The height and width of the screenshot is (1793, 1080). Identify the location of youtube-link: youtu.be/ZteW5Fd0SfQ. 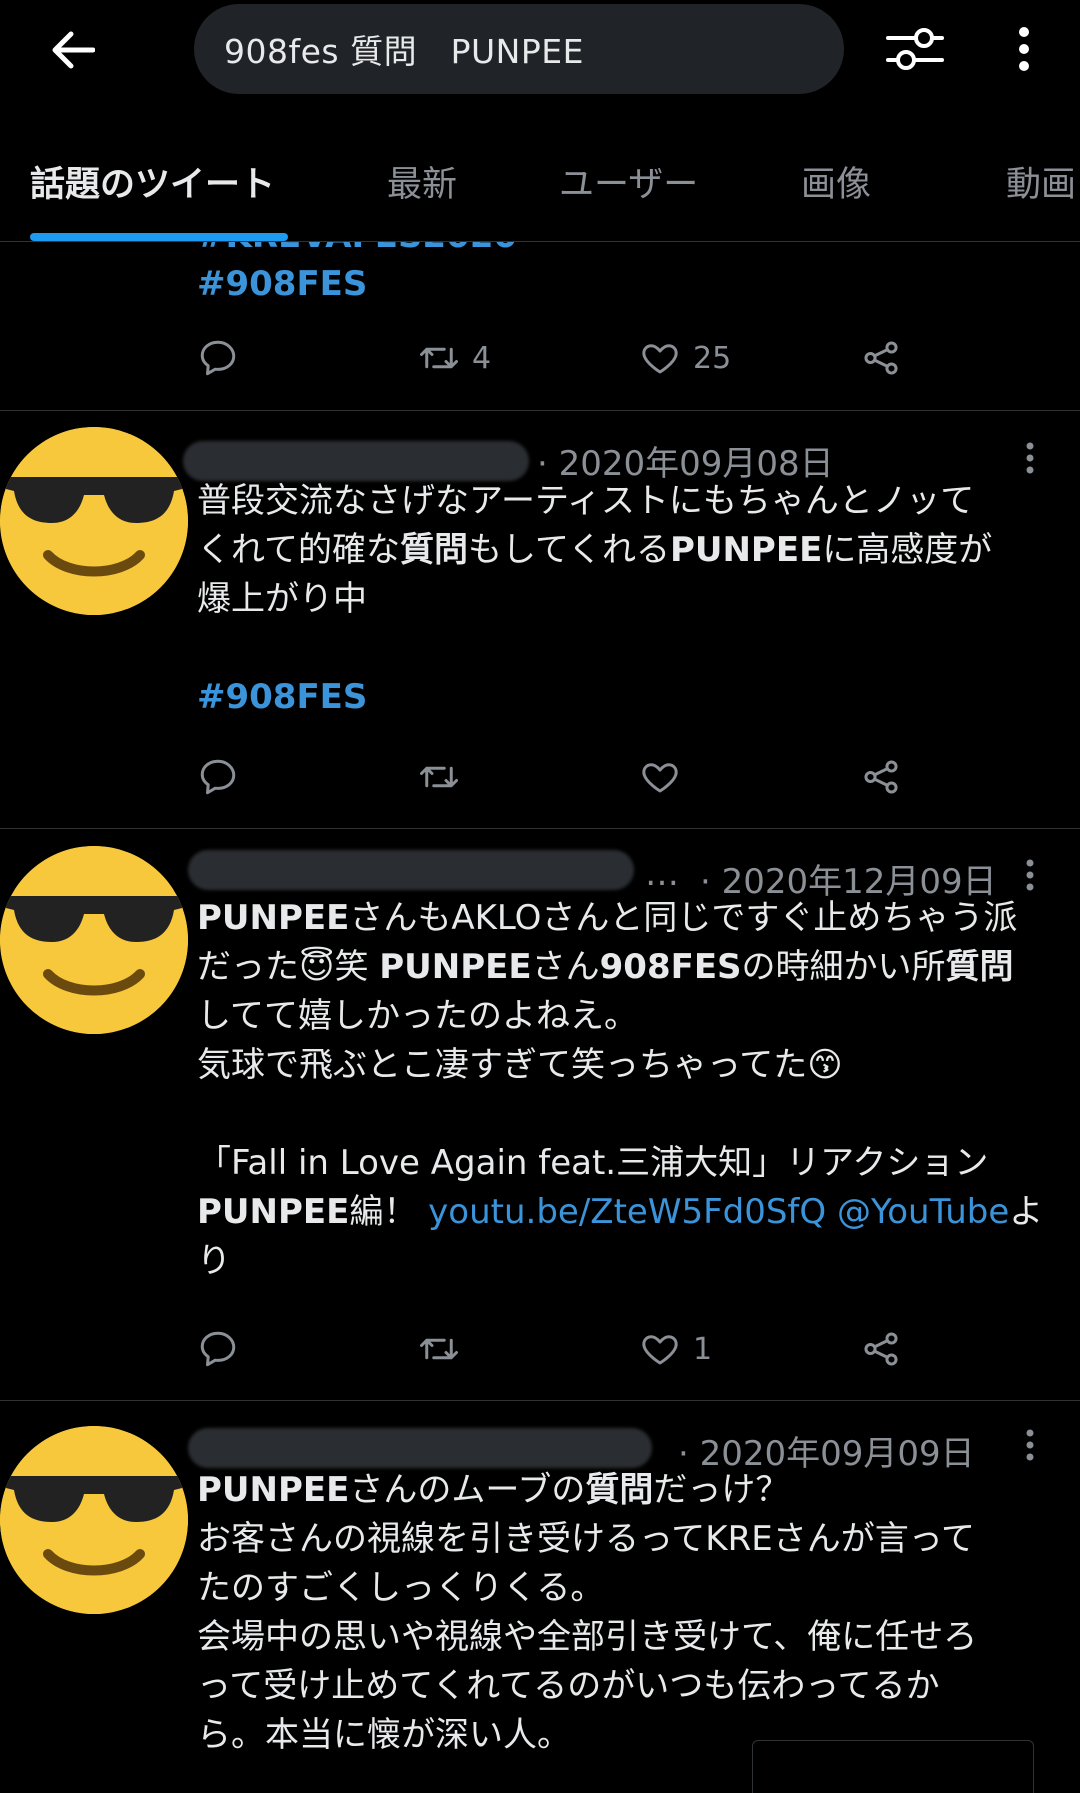
(627, 1212).